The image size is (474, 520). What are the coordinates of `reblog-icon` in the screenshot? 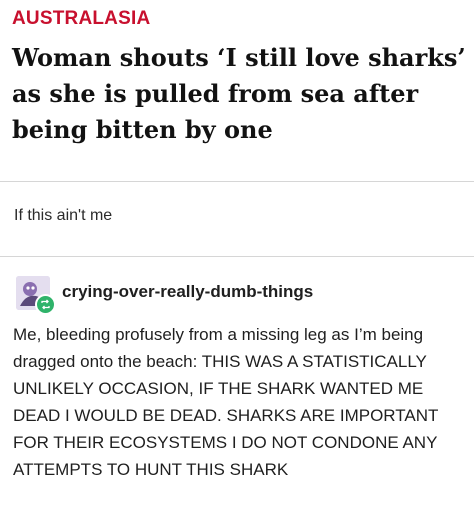 It's located at (45, 304).